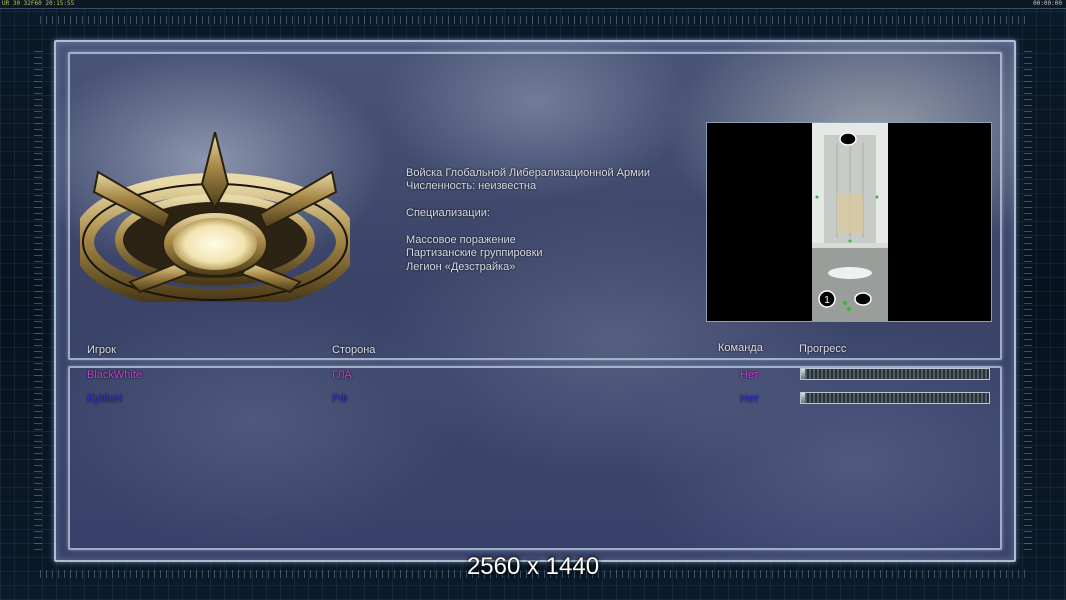  What do you see at coordinates (461, 266) in the screenshot?
I see `specialization-item: Легион «Дезстрайка»` at bounding box center [461, 266].